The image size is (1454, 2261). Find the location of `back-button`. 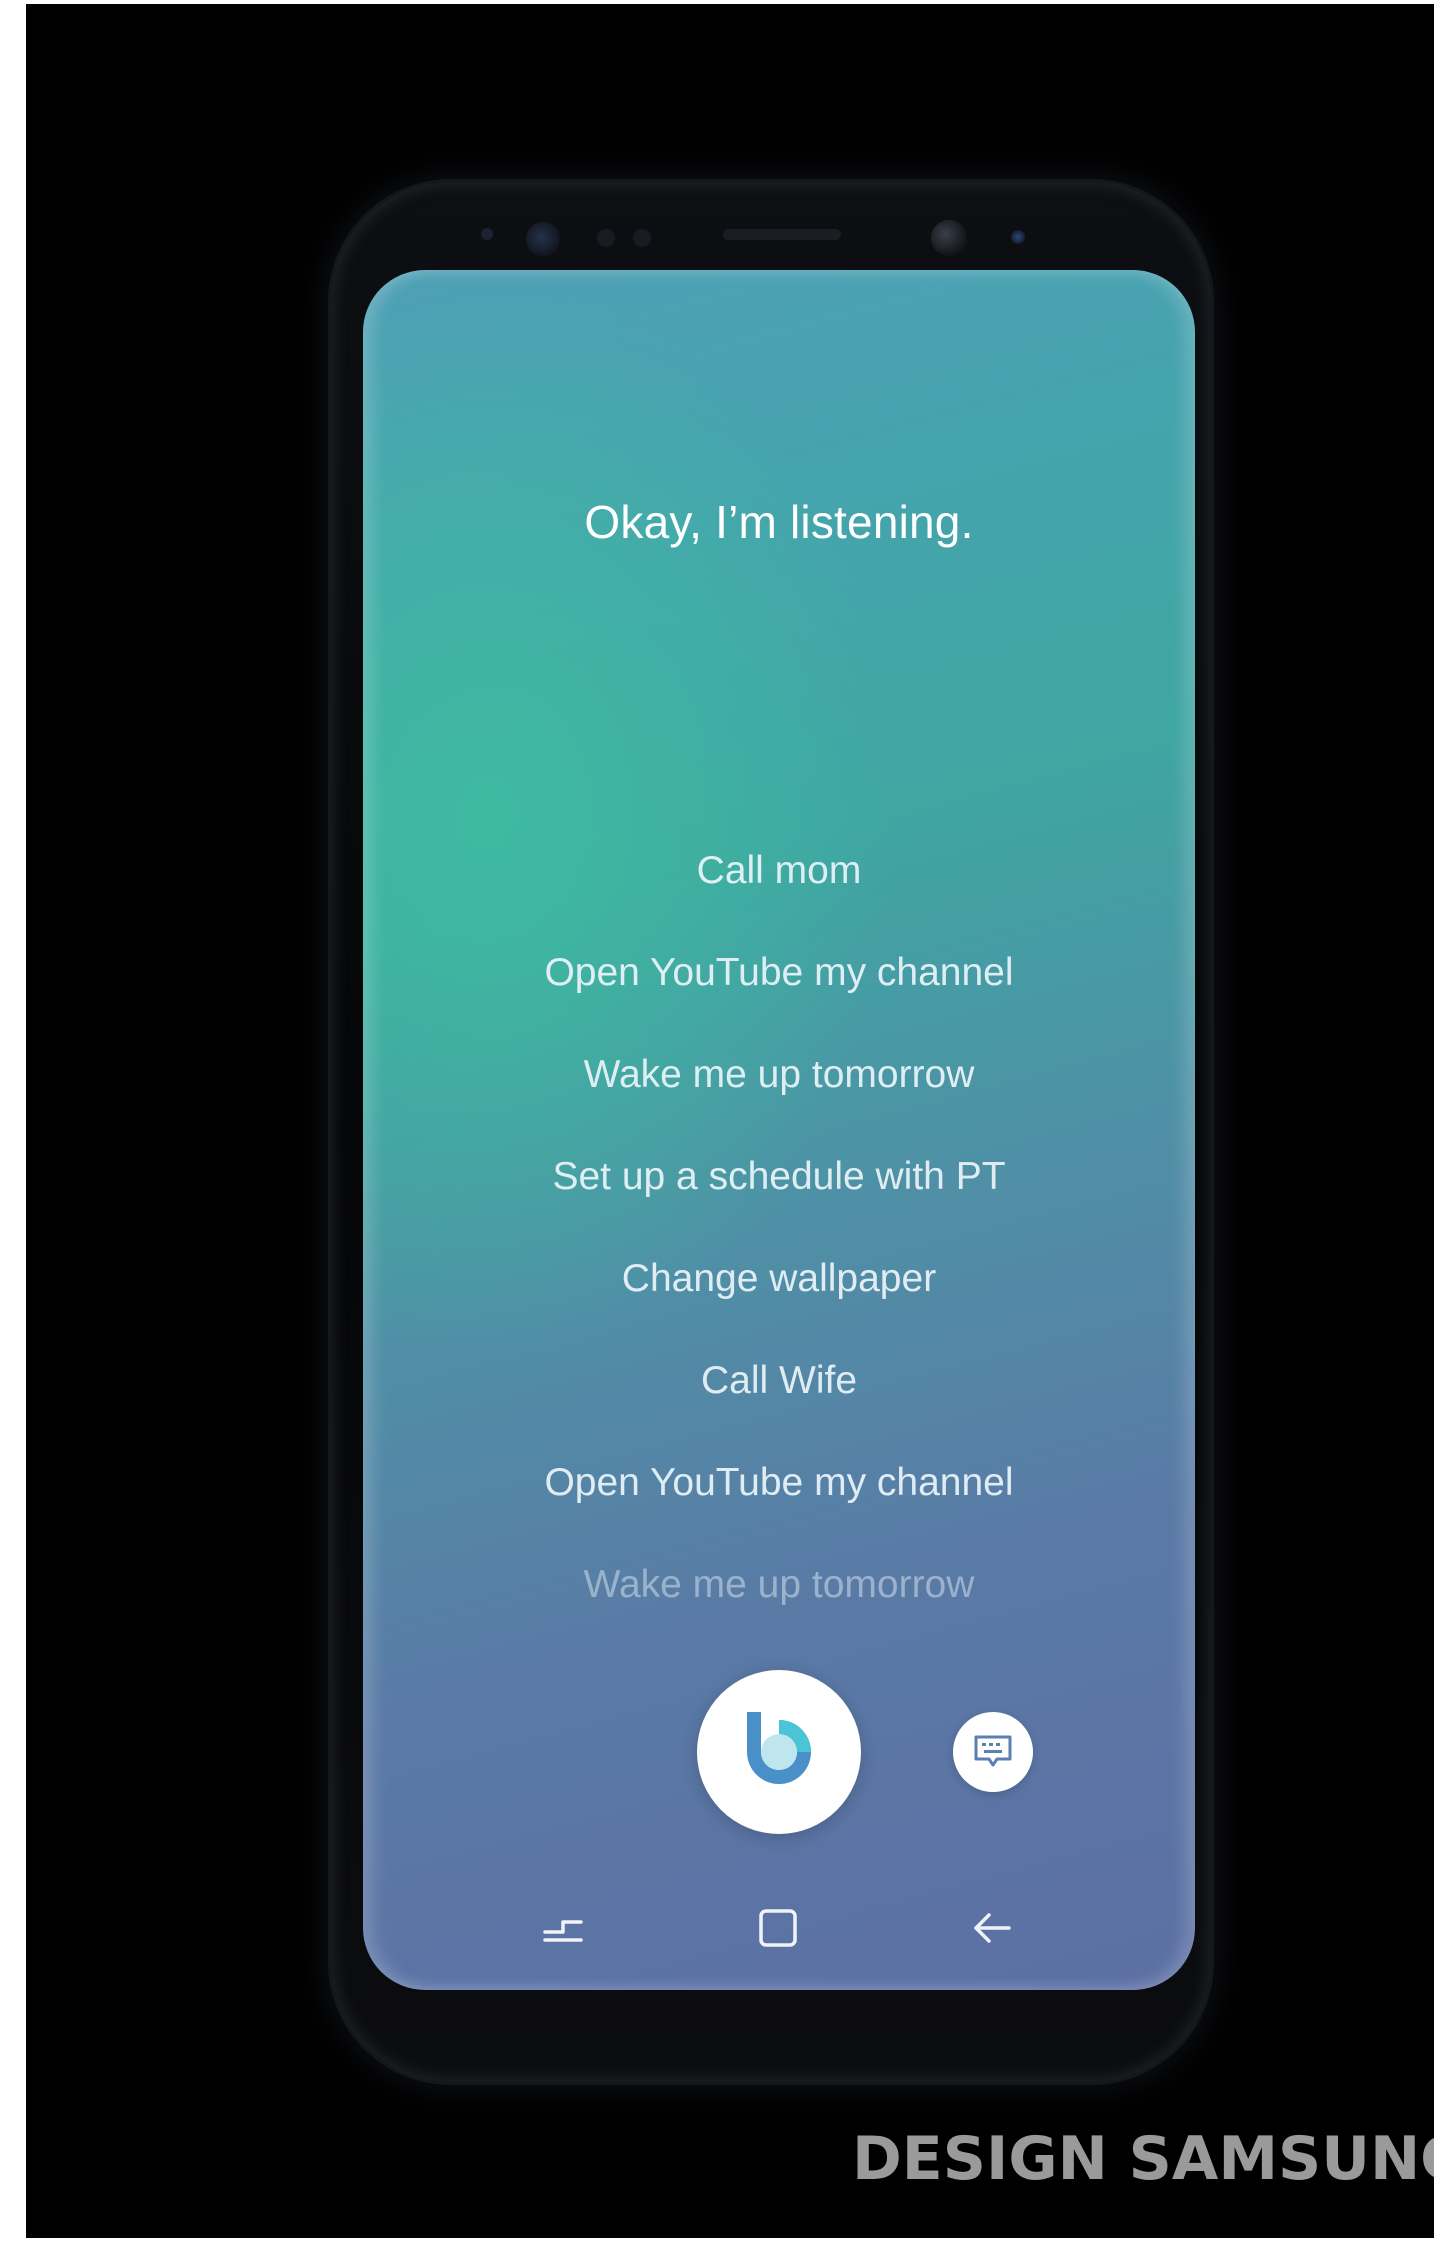

back-button is located at coordinates (993, 1928).